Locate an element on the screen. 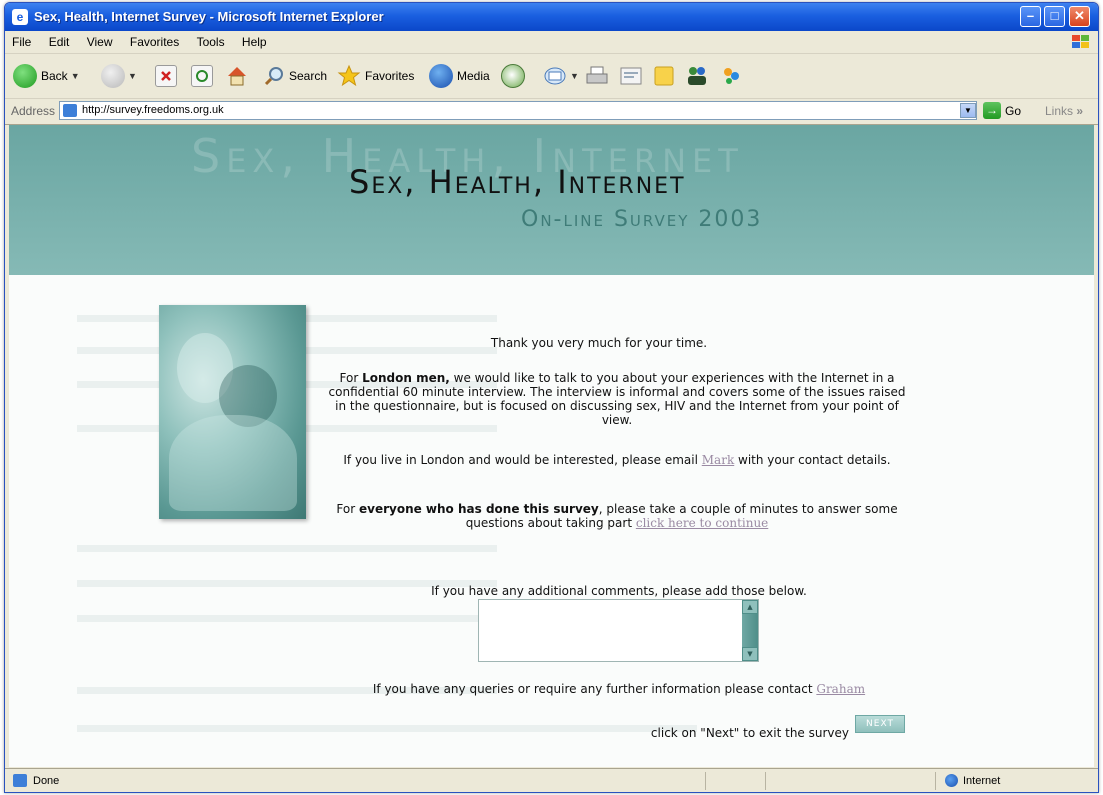 This screenshot has height=795, width=1103. next-button: NEXT is located at coordinates (880, 724).